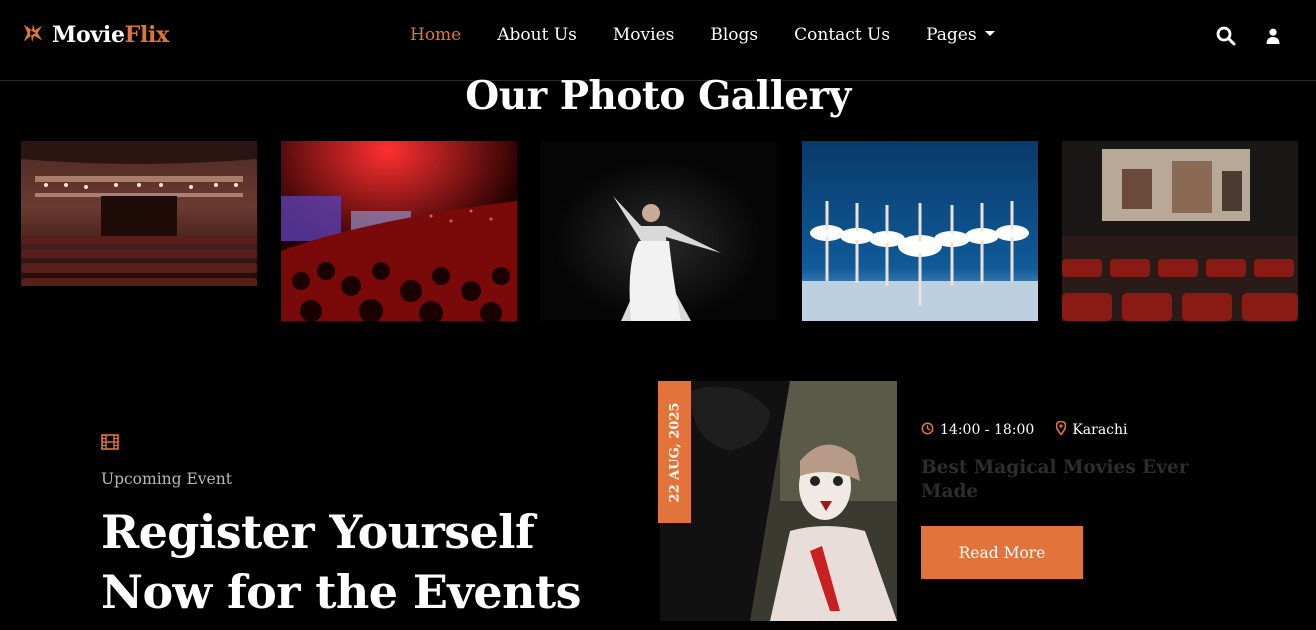 This screenshot has width=1316, height=630. I want to click on section-eyebrow: Upcoming Event, so click(166, 479).